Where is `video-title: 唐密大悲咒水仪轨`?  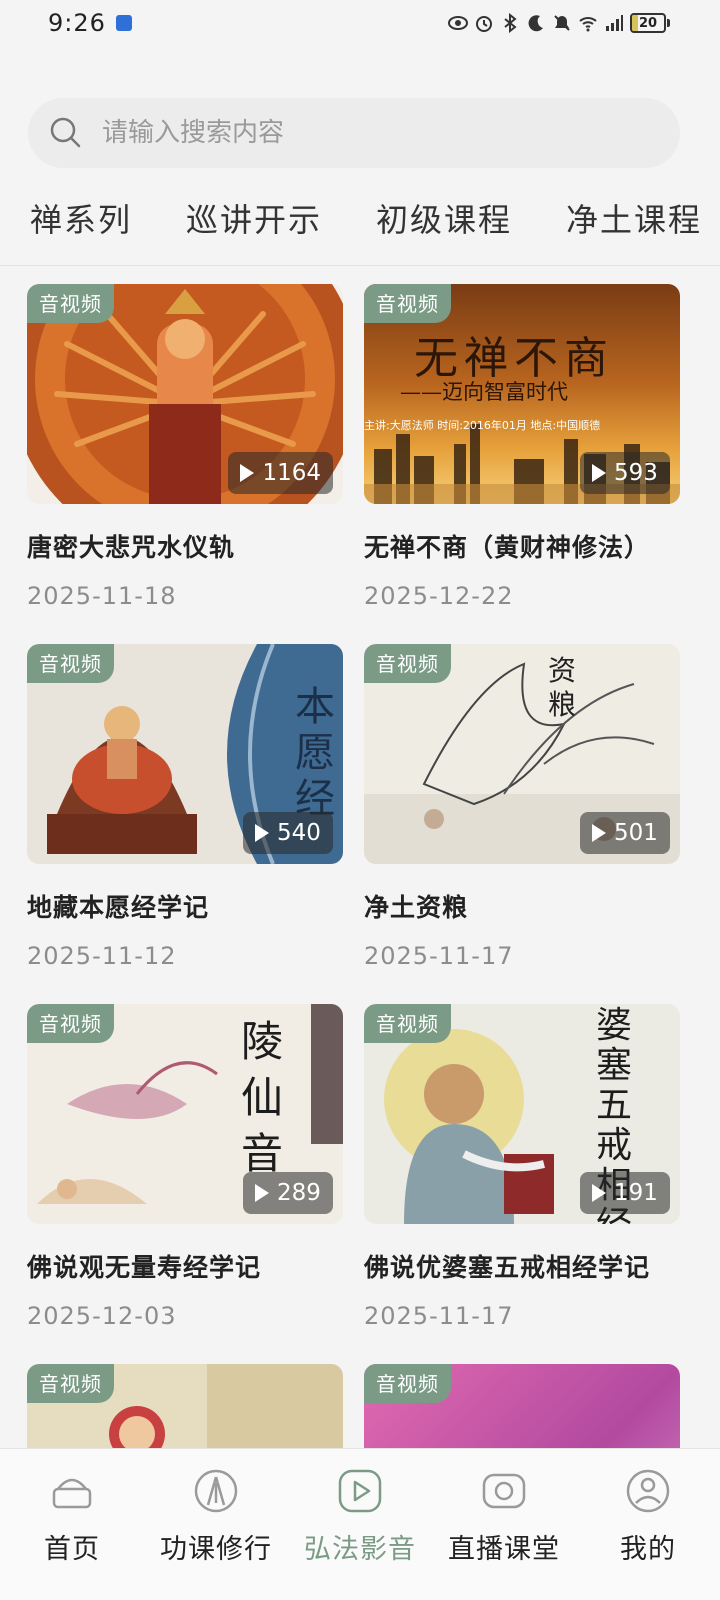
video-title: 唐密大悲咒水仪轨 is located at coordinates (185, 546).